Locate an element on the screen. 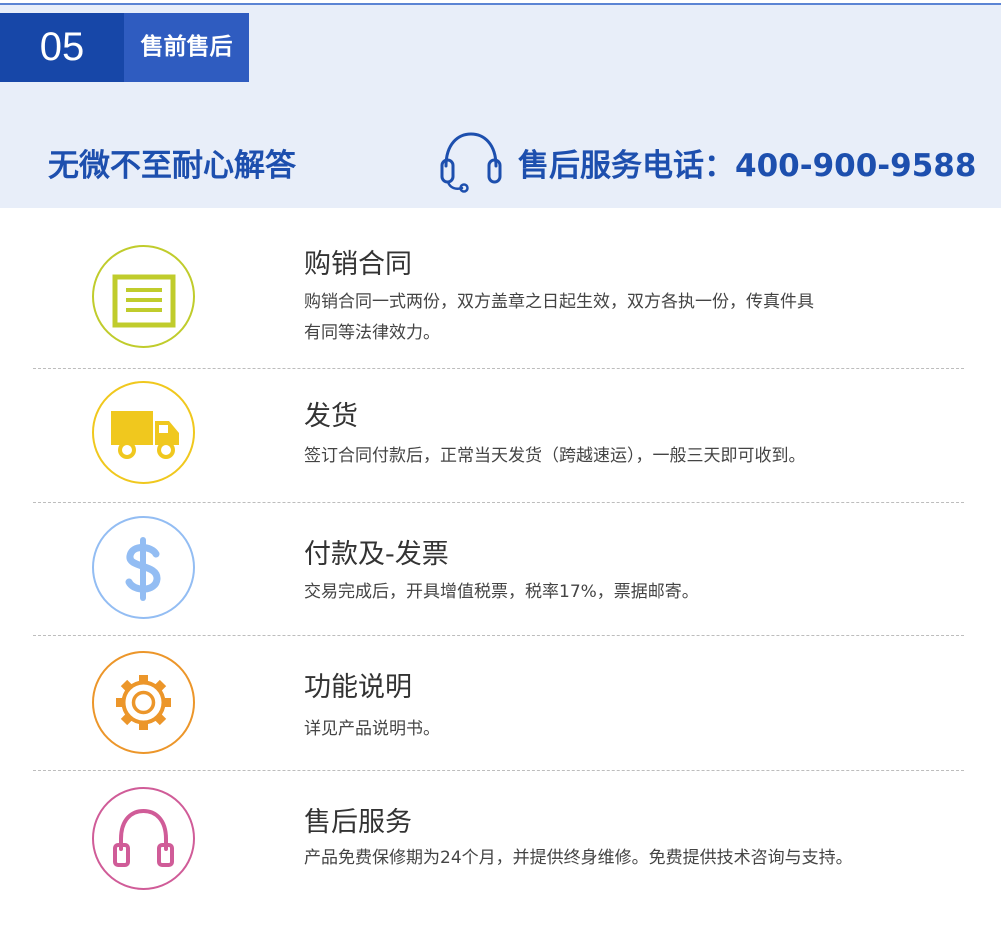  truck-icon is located at coordinates (145, 435).